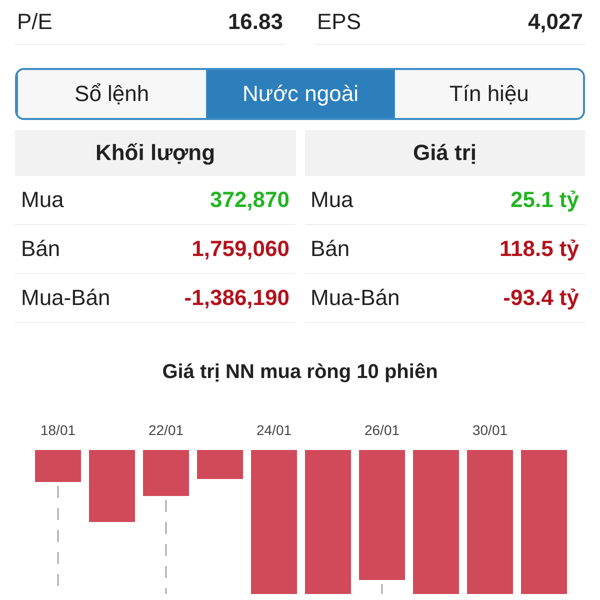  I want to click on row-value: -93.4 tỷ, so click(541, 298).